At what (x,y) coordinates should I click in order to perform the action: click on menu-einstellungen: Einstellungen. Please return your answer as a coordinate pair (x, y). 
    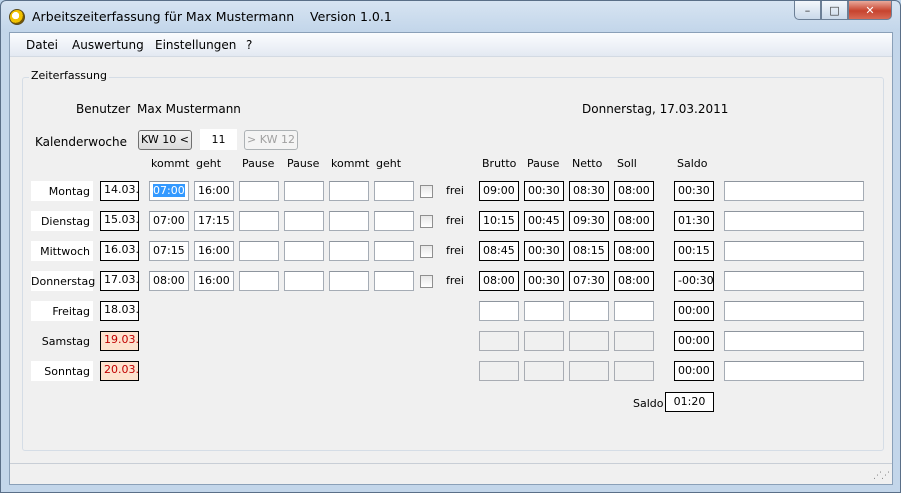
    Looking at the image, I should click on (195, 45).